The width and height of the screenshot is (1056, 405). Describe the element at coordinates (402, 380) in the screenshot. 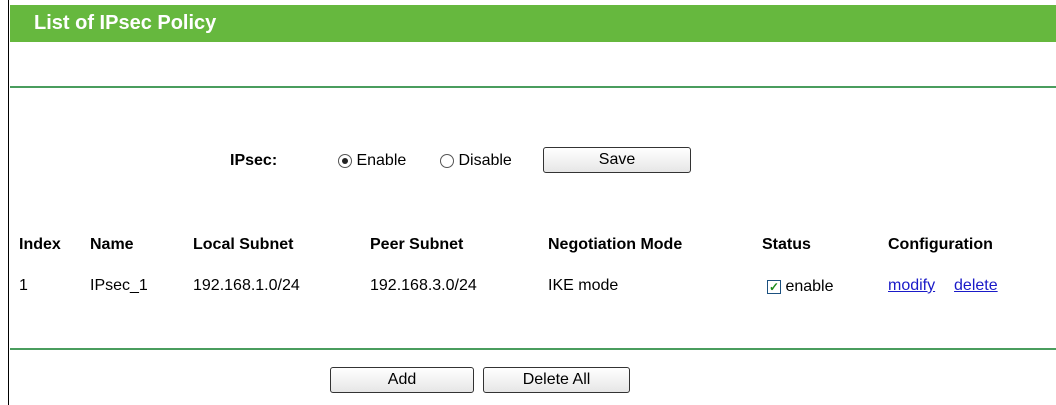

I see `add-button: Add` at that location.